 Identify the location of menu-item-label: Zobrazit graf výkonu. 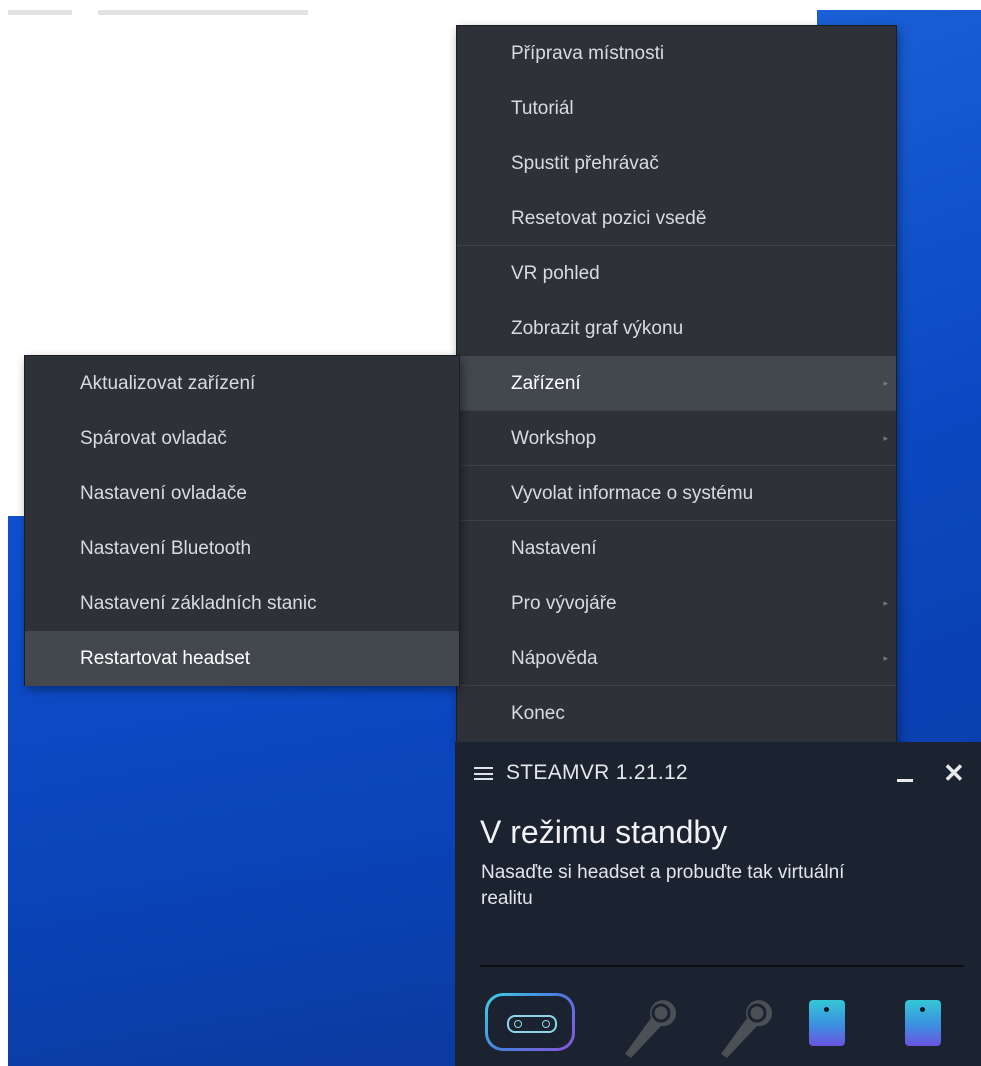
(597, 328).